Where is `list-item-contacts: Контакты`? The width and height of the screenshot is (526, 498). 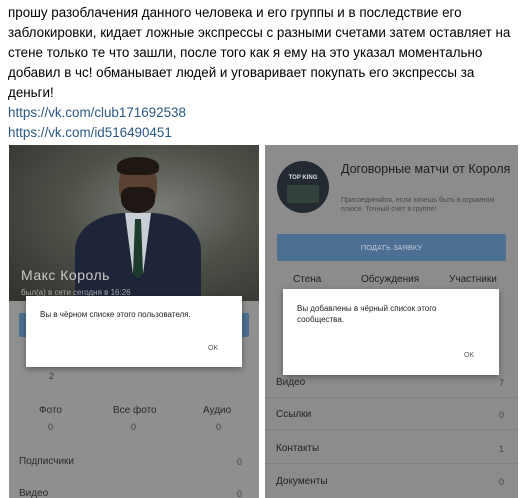 list-item-contacts: Контакты is located at coordinates (297, 448).